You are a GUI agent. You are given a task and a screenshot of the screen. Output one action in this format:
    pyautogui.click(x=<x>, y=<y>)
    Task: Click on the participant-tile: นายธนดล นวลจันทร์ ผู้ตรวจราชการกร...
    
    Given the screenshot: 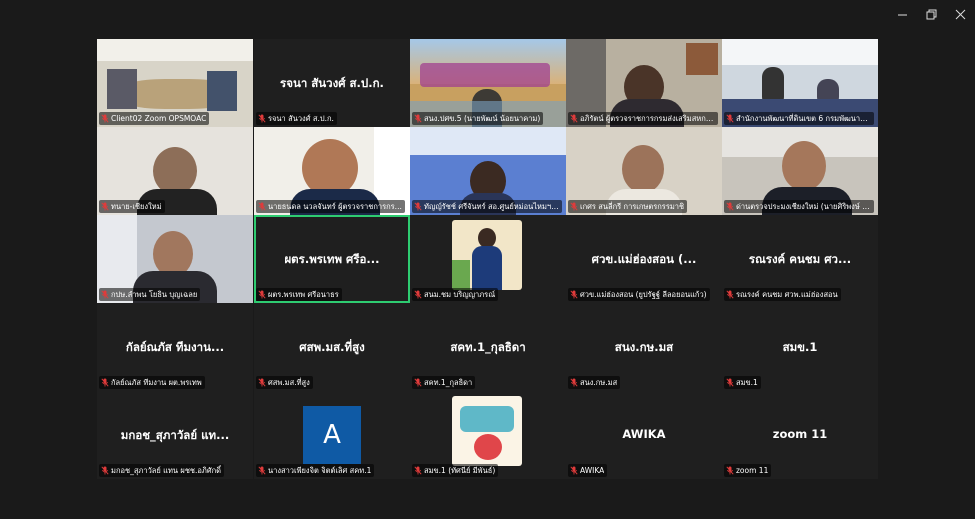 What is the action you would take?
    pyautogui.click(x=332, y=171)
    